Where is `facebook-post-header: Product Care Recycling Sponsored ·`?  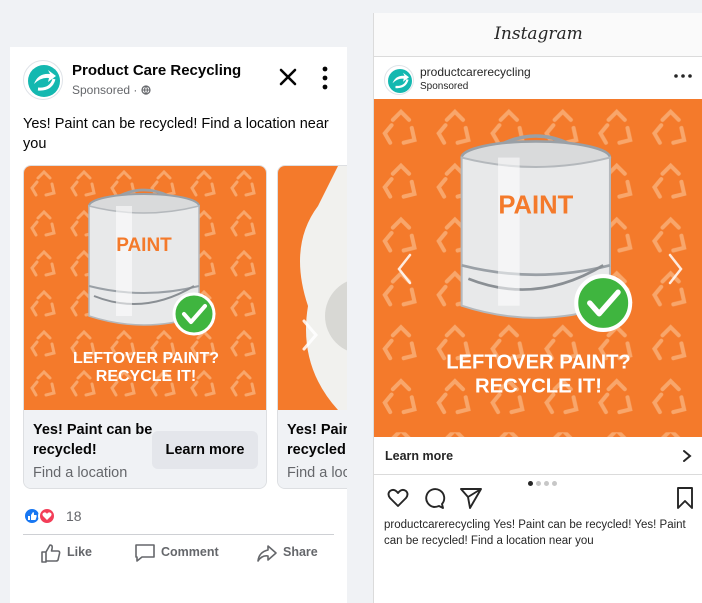
facebook-post-header: Product Care Recycling Sponsored · is located at coordinates (178, 77).